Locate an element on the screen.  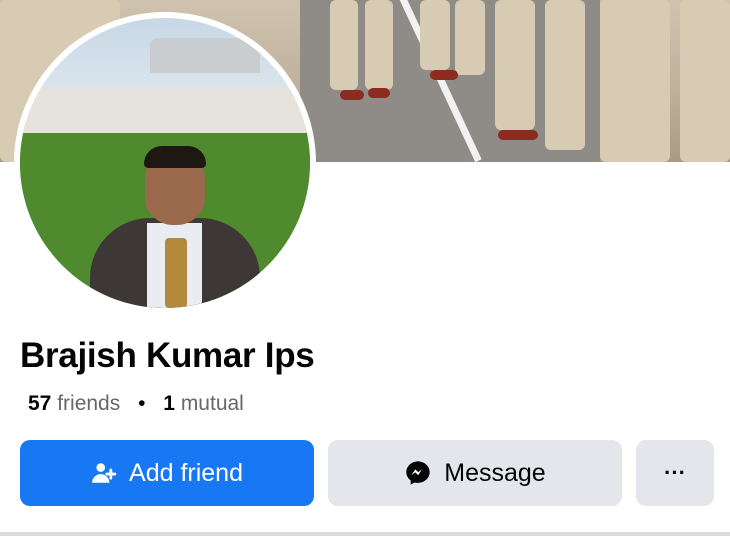
more-icon: ··· is located at coordinates (675, 472).